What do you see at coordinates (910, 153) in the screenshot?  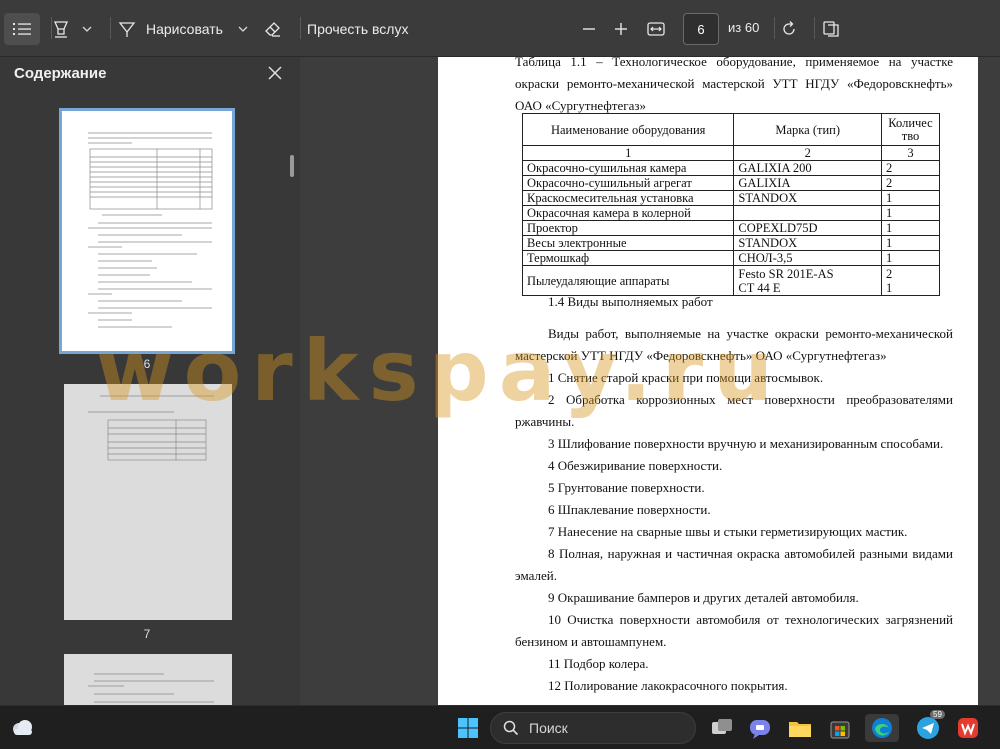 I see `table-cell: 3` at bounding box center [910, 153].